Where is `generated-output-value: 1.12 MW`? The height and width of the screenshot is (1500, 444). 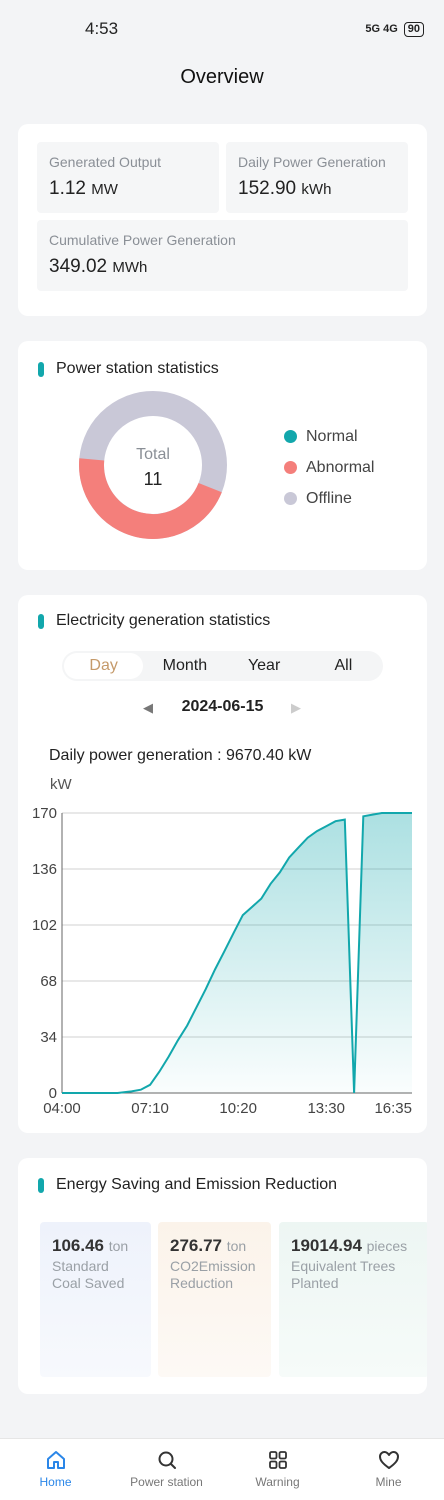
generated-output-value: 1.12 MW is located at coordinates (83, 188).